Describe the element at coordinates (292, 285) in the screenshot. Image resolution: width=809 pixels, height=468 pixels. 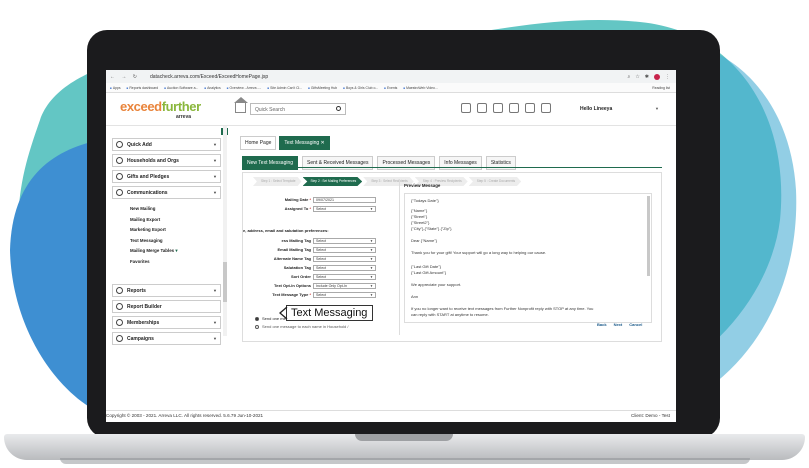
I see `field-label: Text Opt-In Options` at that location.